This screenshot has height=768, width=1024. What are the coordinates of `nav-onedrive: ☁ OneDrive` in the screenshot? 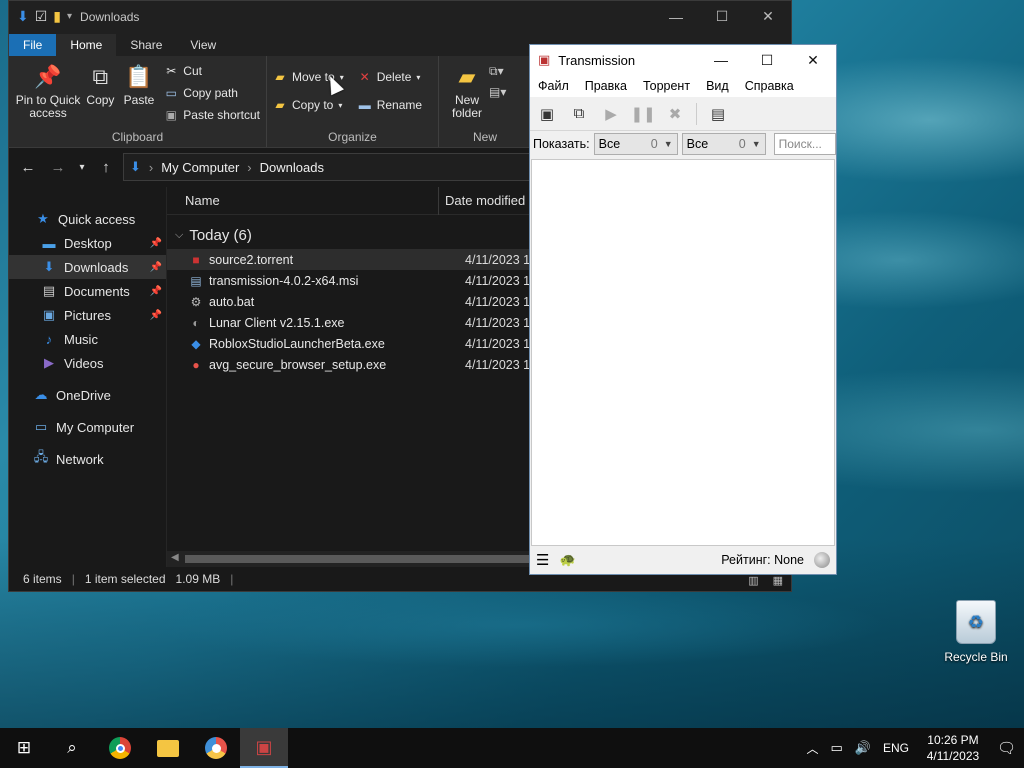 It's located at (87, 395).